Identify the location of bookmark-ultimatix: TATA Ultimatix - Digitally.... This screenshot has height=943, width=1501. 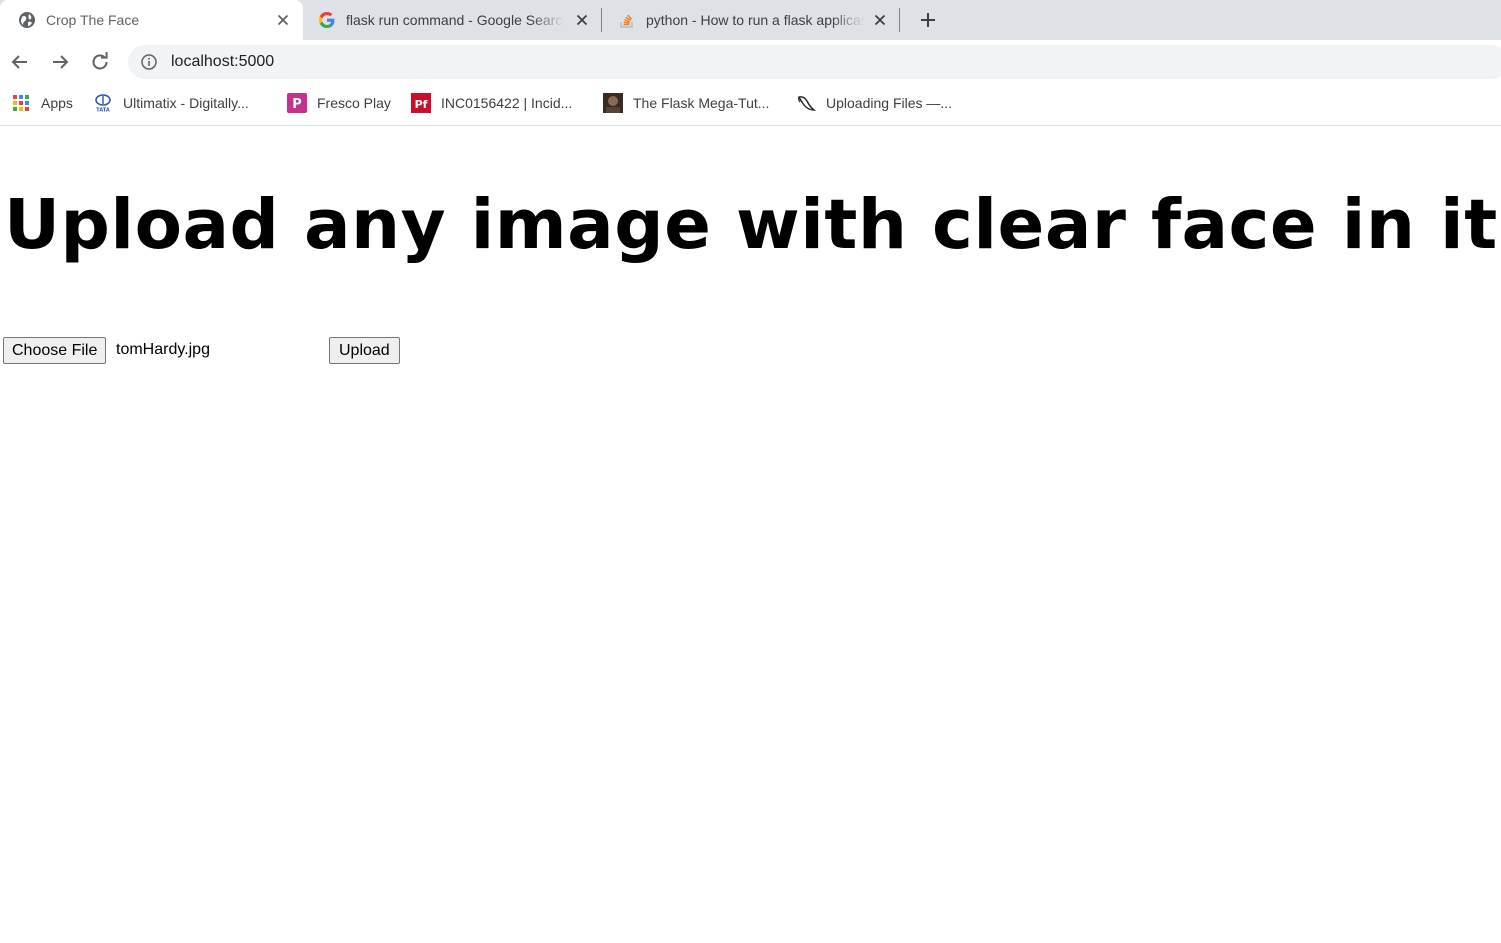
(171, 103).